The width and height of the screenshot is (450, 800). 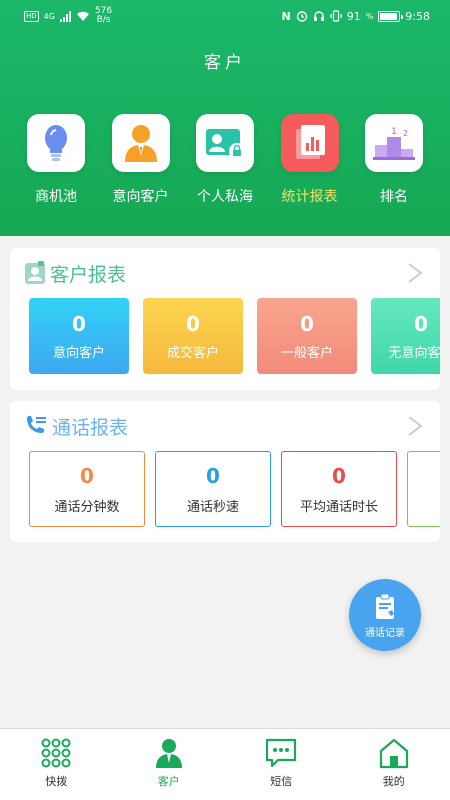 I want to click on quick-nav-opportunity-pool: 商机池, so click(x=56, y=160).